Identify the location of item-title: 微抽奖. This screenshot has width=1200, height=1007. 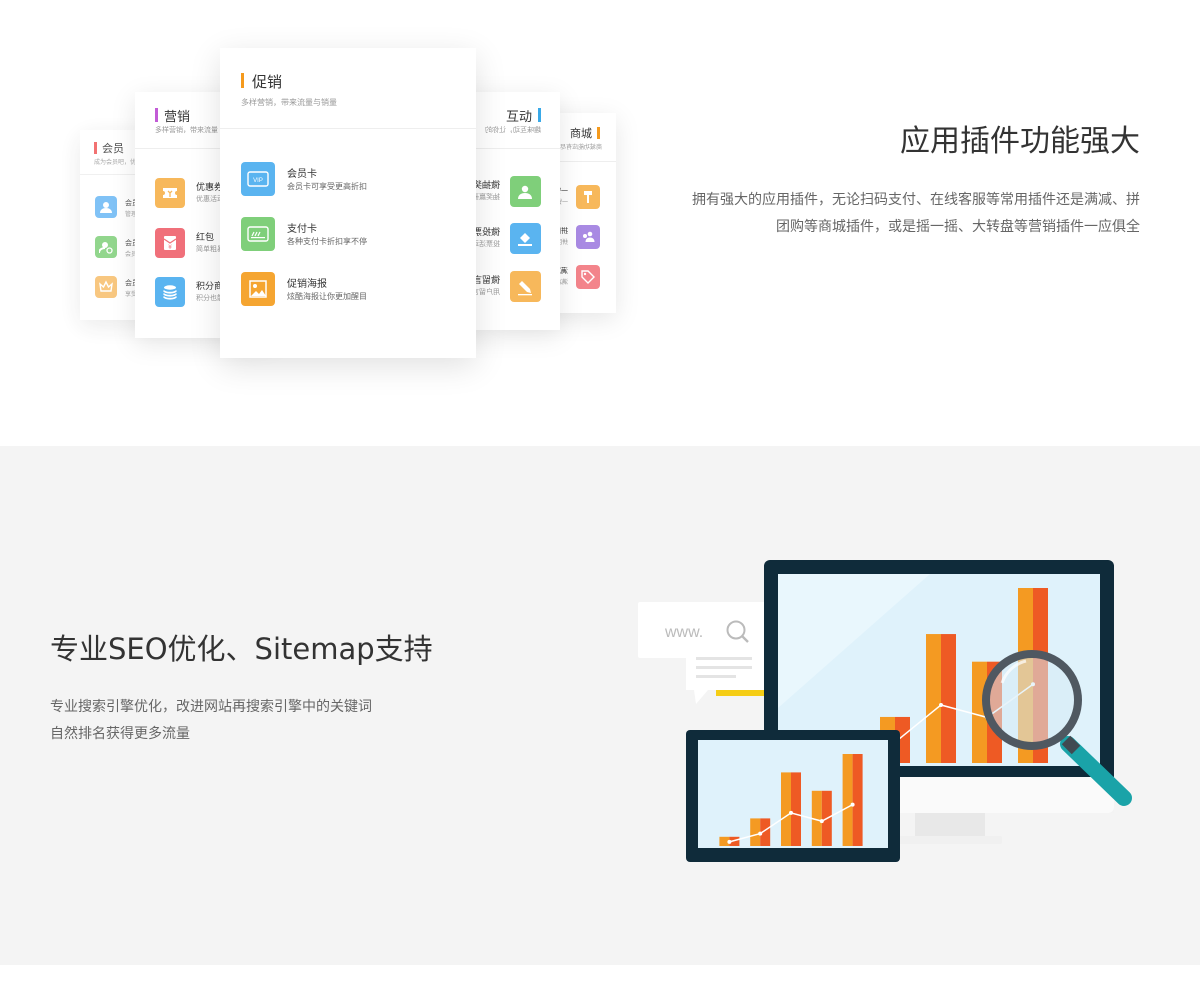
(486, 186).